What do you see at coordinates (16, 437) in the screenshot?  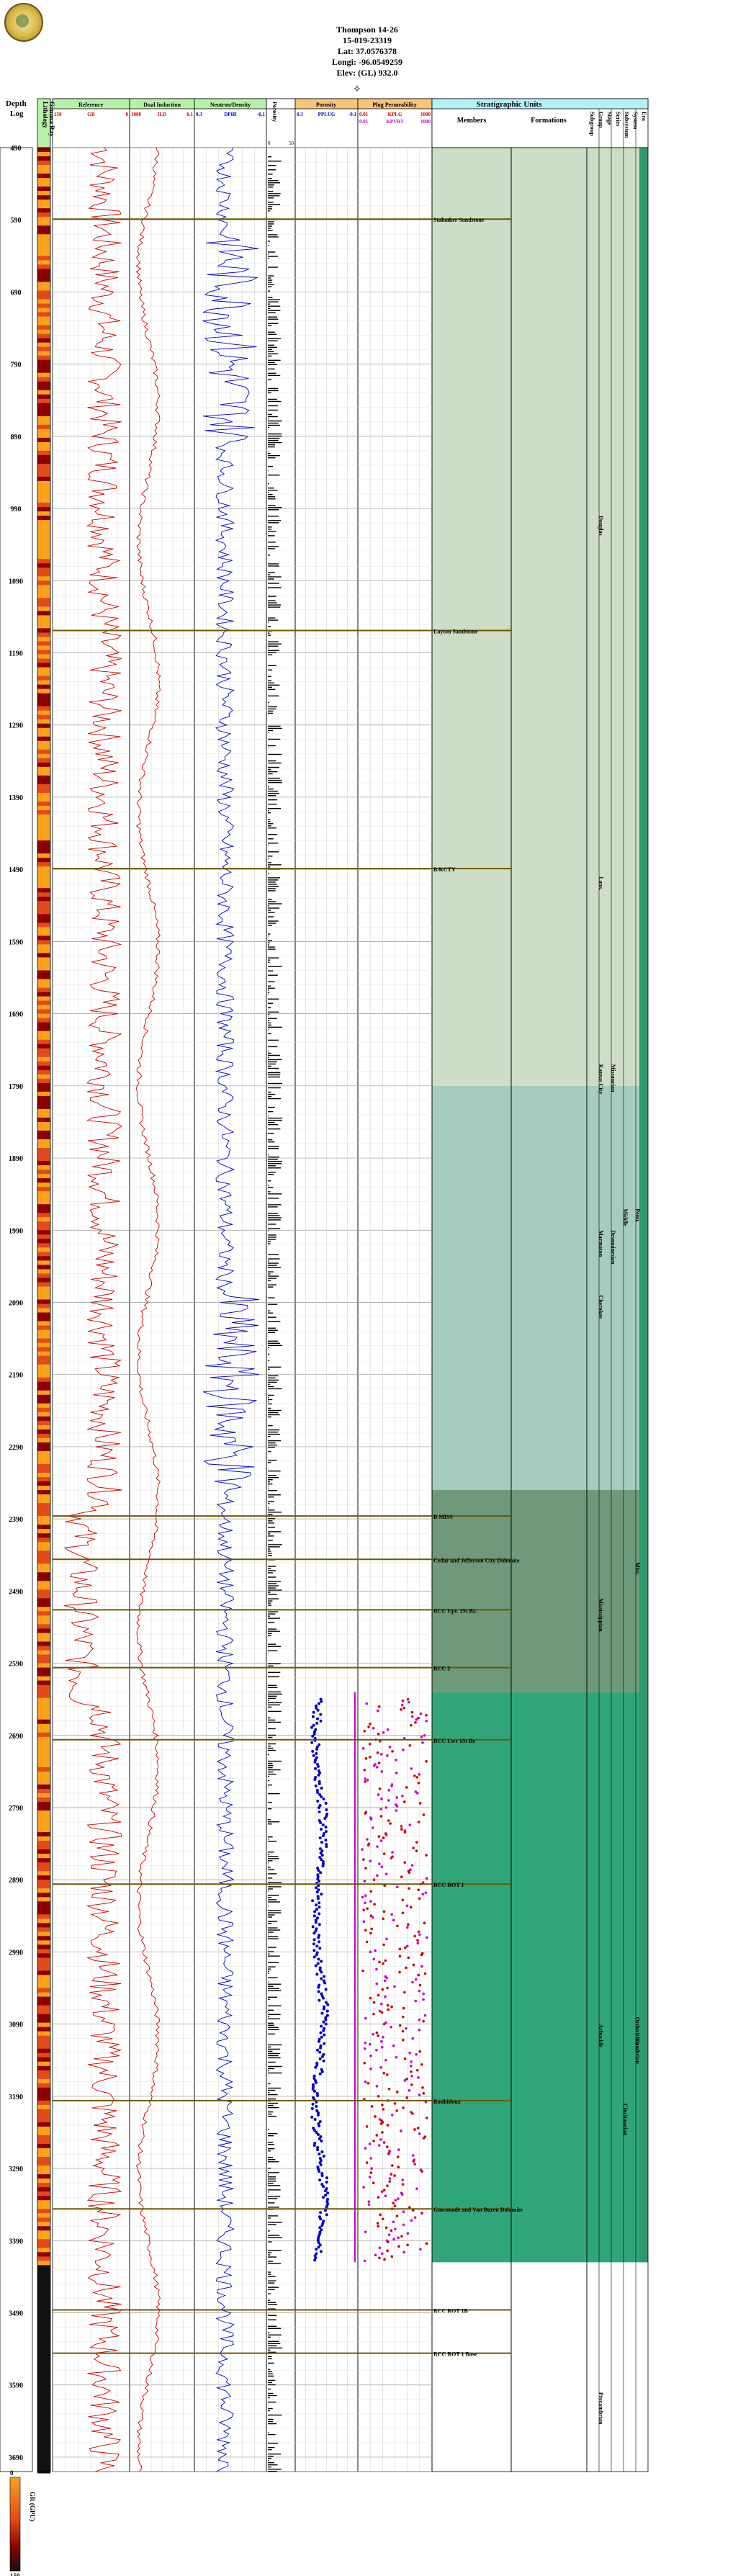 I see `depth-label: 890` at bounding box center [16, 437].